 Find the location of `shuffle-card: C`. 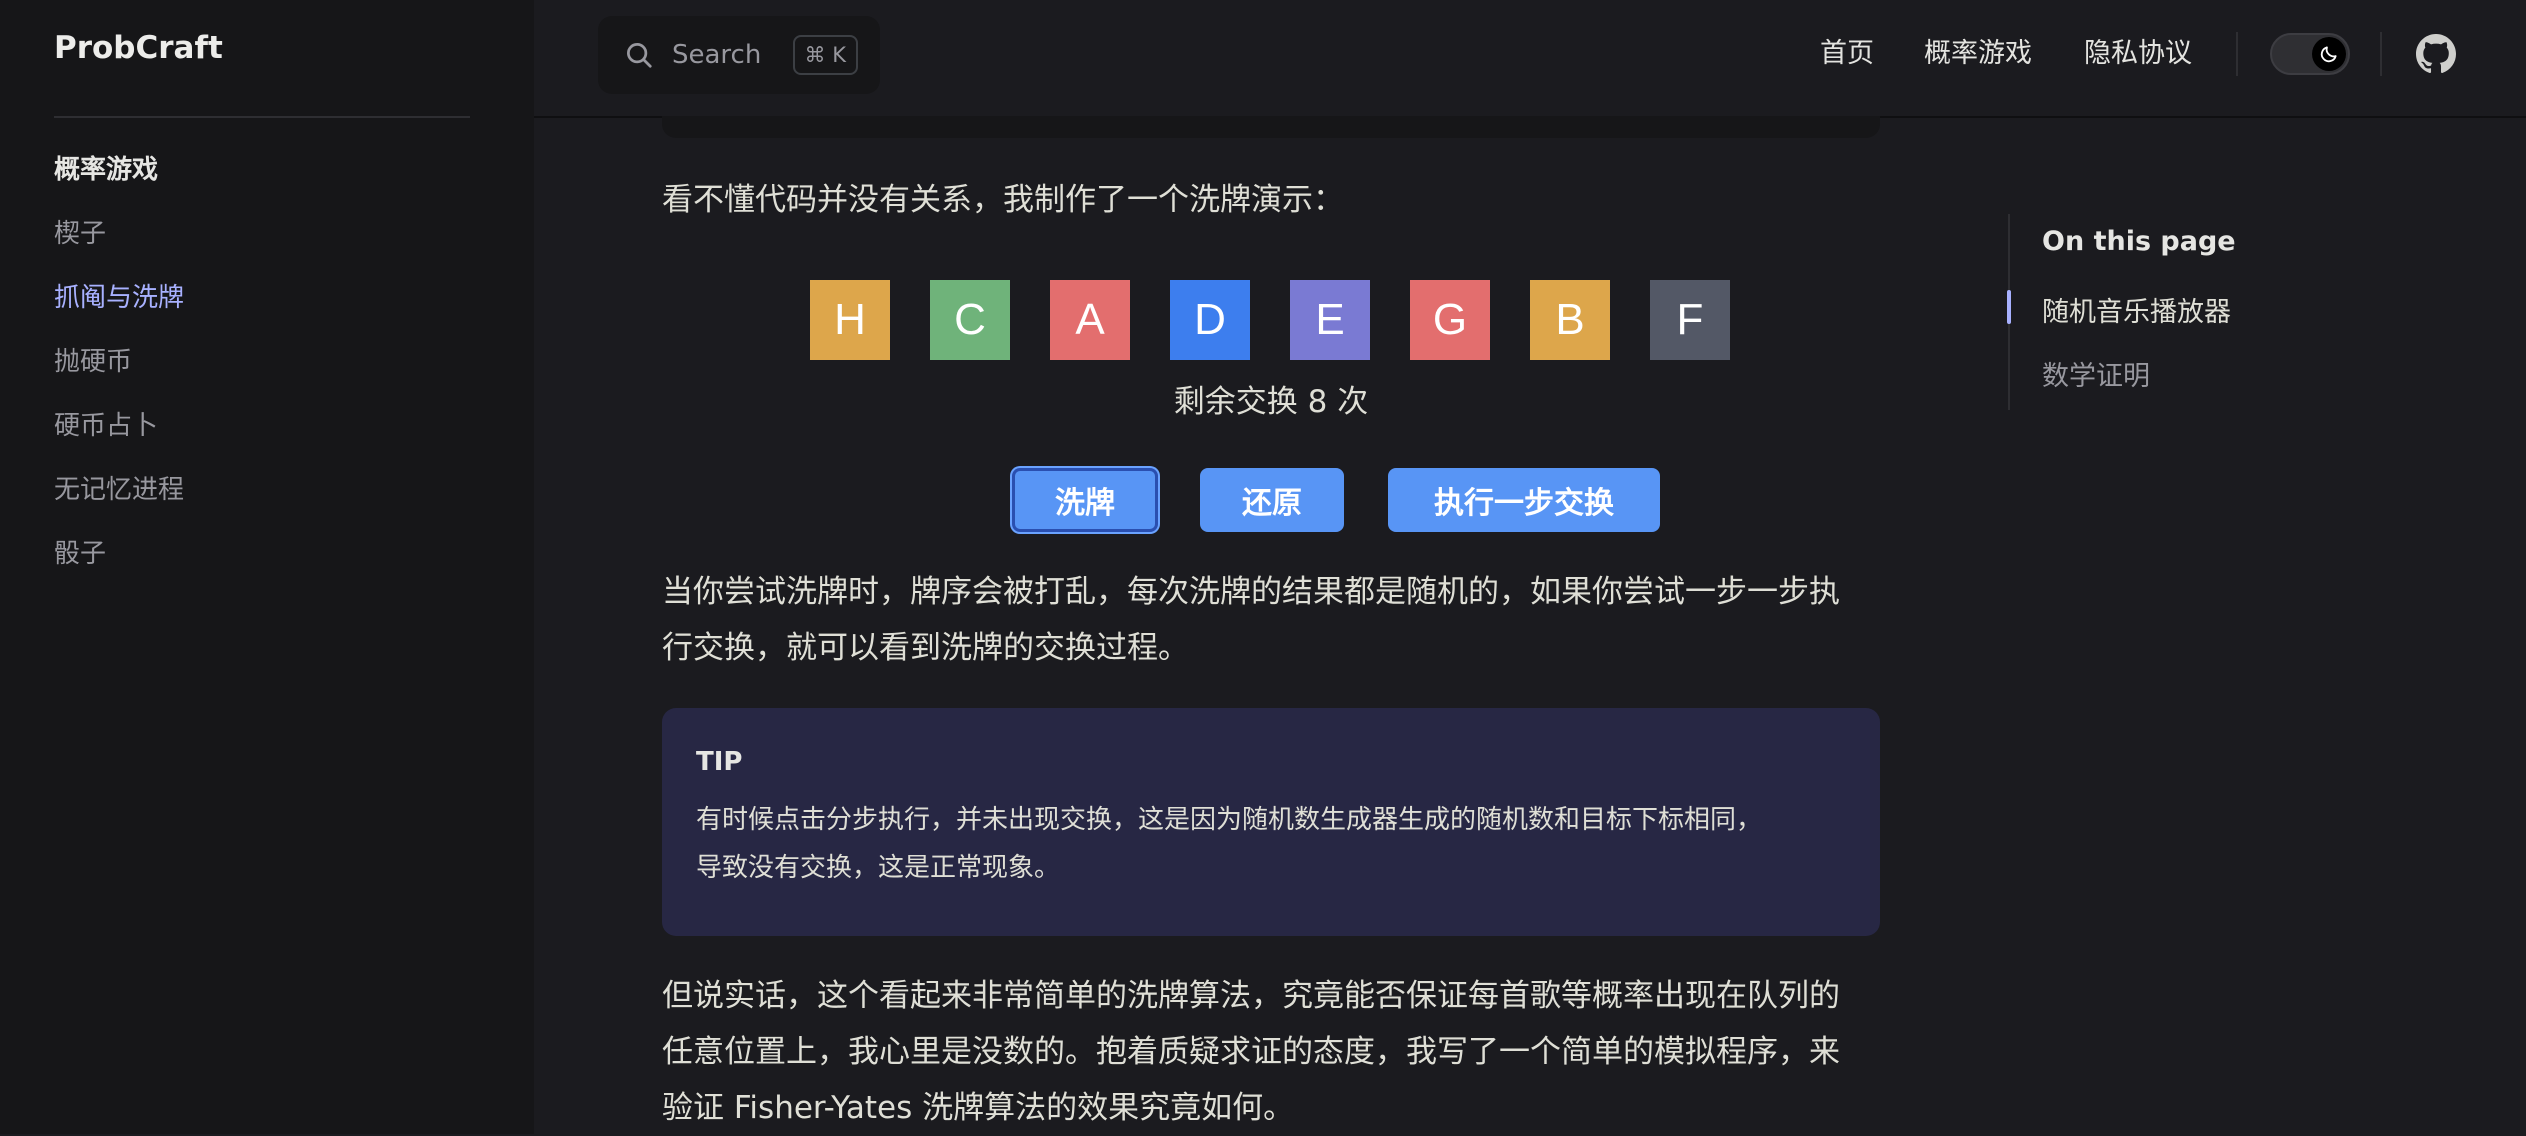

shuffle-card: C is located at coordinates (970, 320).